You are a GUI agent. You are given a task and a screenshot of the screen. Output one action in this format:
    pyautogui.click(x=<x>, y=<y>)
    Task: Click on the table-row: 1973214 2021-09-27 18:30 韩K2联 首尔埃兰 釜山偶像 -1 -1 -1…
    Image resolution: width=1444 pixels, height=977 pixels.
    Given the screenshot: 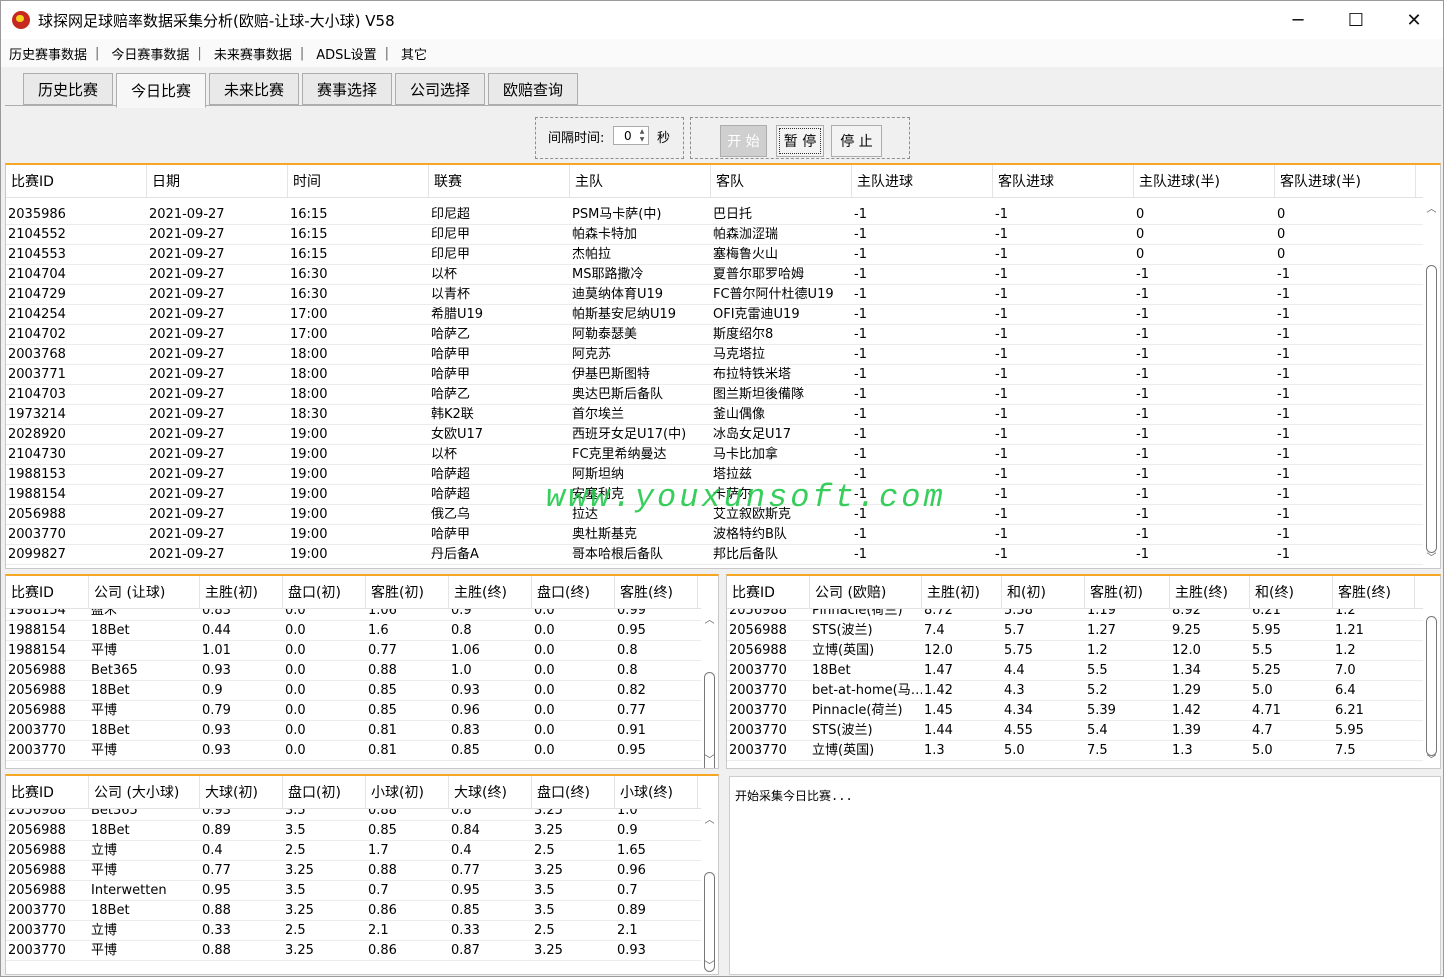 What is the action you would take?
    pyautogui.click(x=714, y=415)
    